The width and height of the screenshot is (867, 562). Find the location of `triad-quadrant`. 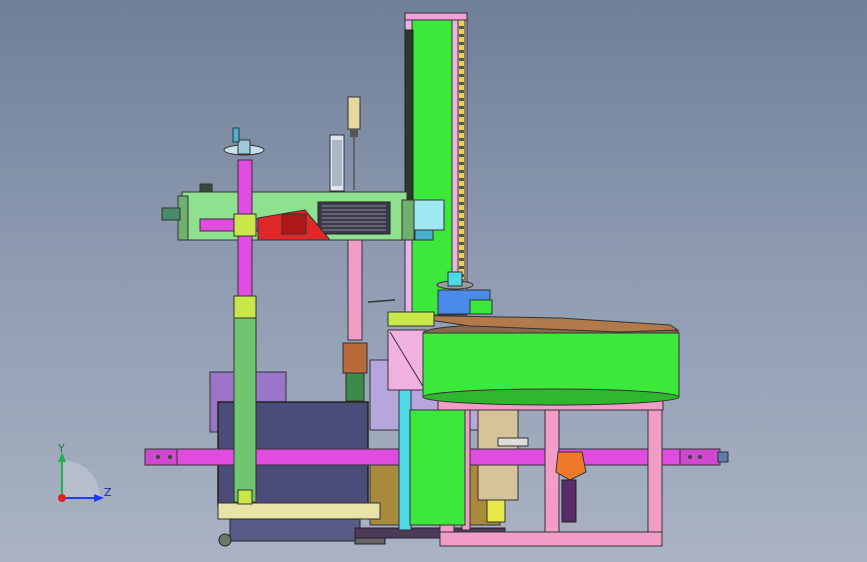

triad-quadrant is located at coordinates (81, 479).